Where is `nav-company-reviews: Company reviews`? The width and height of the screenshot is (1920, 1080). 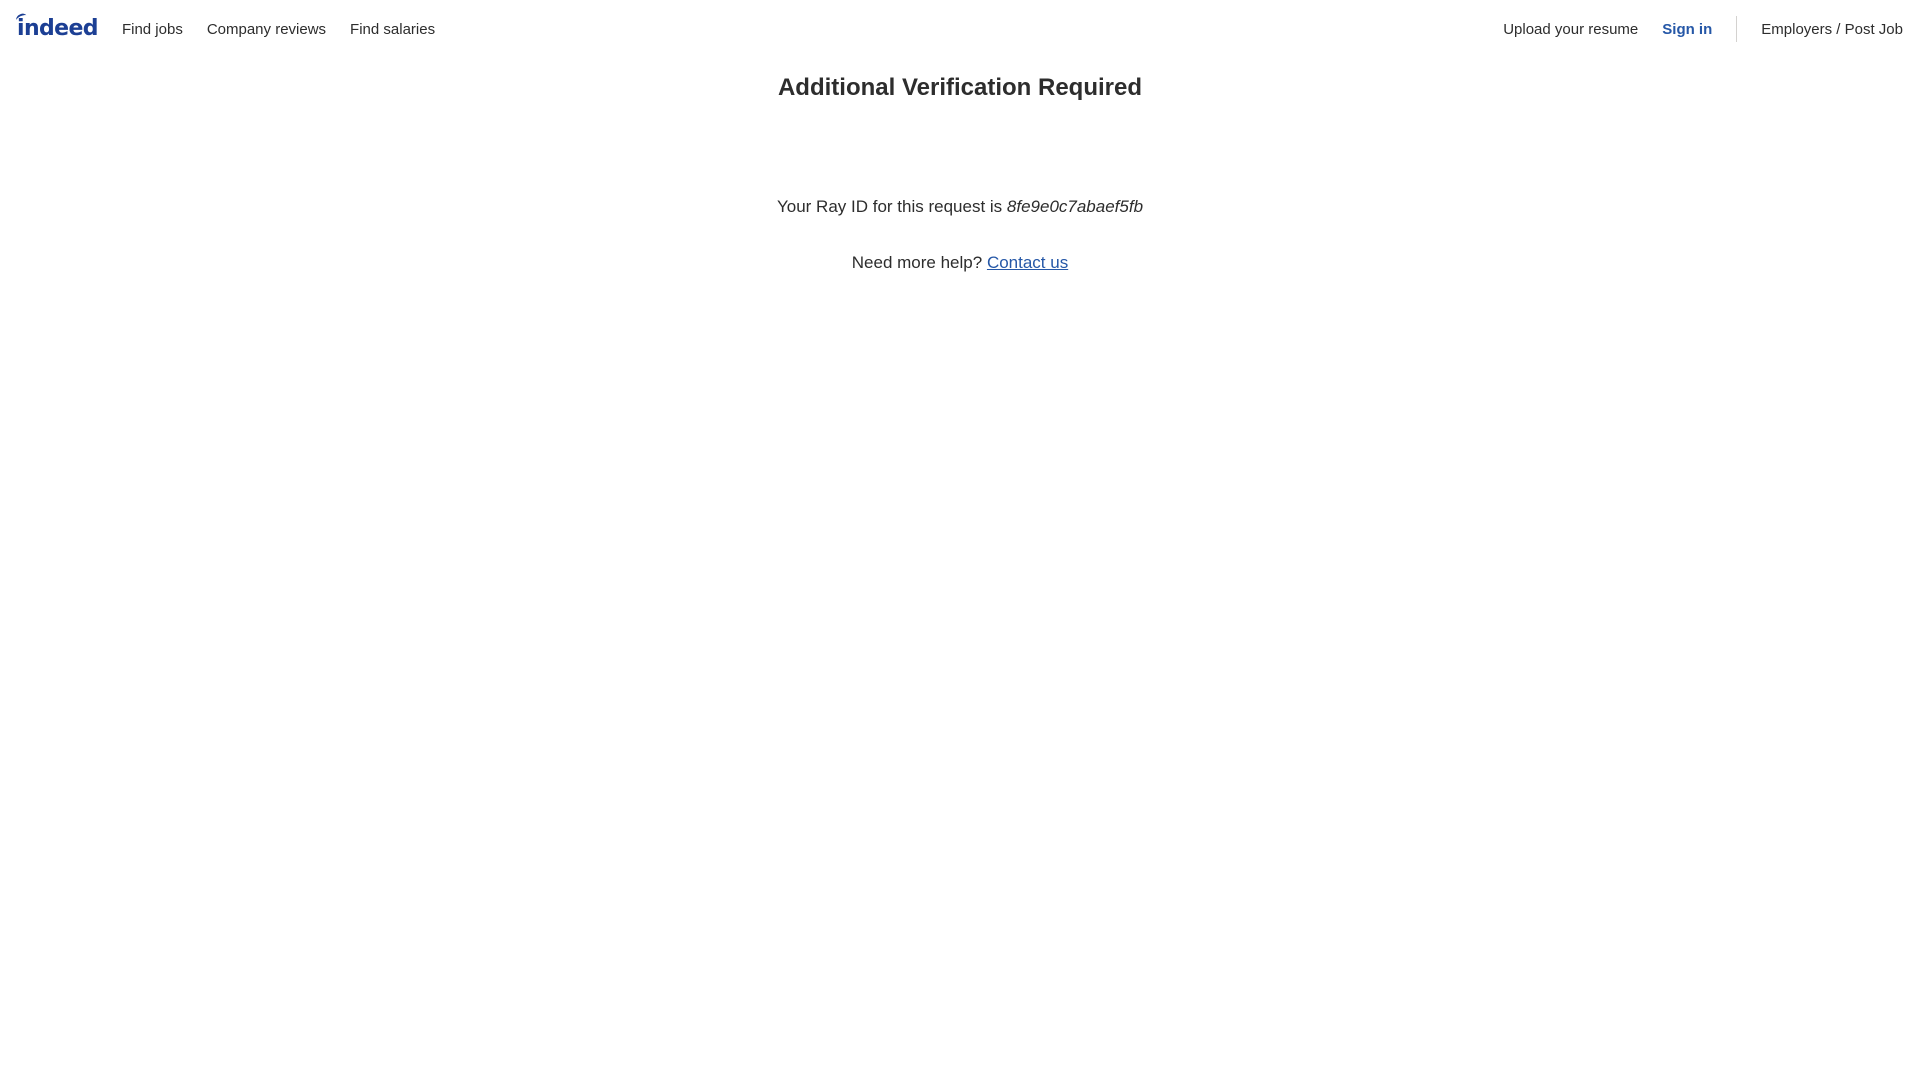 nav-company-reviews: Company reviews is located at coordinates (266, 29).